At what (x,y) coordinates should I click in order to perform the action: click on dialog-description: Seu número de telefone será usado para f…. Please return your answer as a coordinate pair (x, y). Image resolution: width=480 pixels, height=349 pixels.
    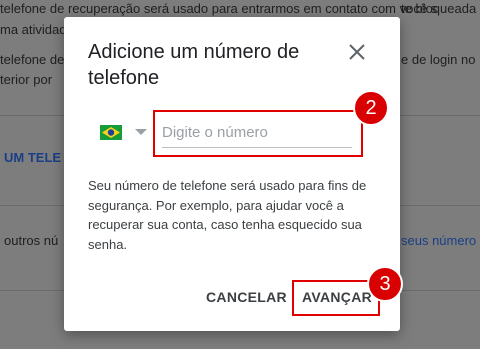
    Looking at the image, I should click on (227, 215).